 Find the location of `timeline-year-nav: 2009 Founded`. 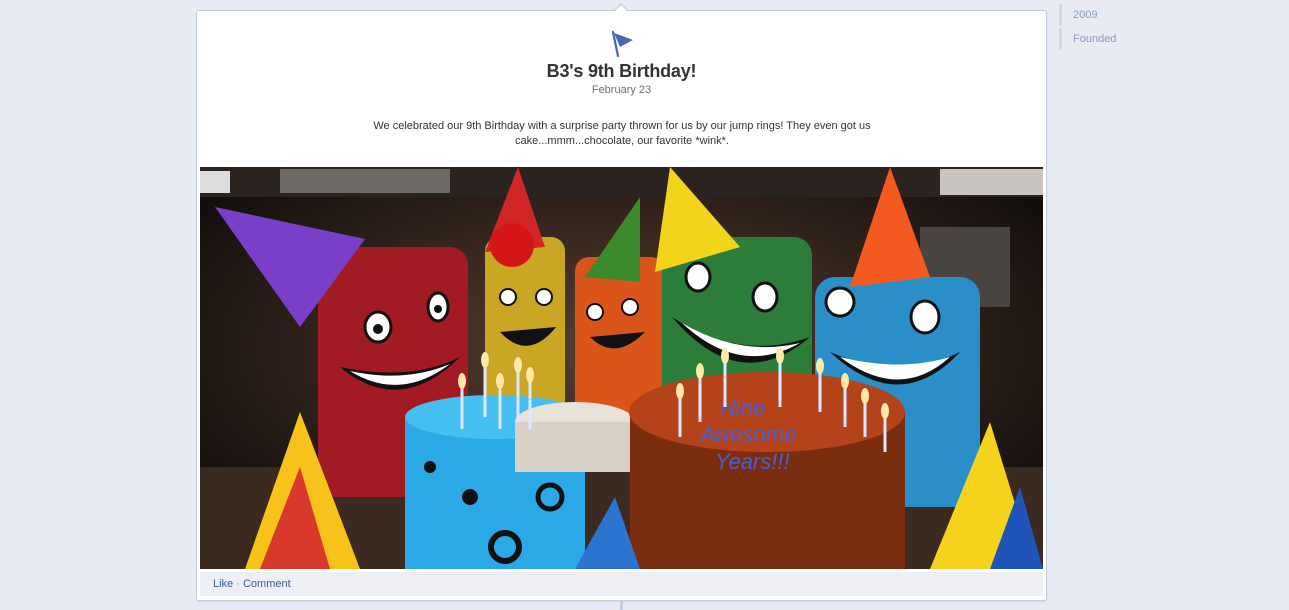

timeline-year-nav: 2009 Founded is located at coordinates (1119, 28).